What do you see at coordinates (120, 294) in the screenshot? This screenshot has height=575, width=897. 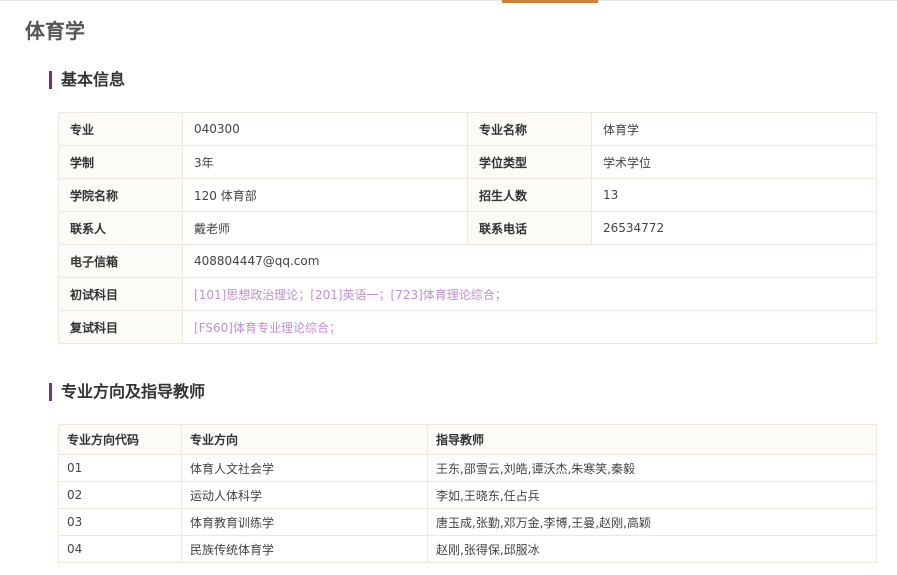 I see `prelim-subjects-label: 初试科目` at bounding box center [120, 294].